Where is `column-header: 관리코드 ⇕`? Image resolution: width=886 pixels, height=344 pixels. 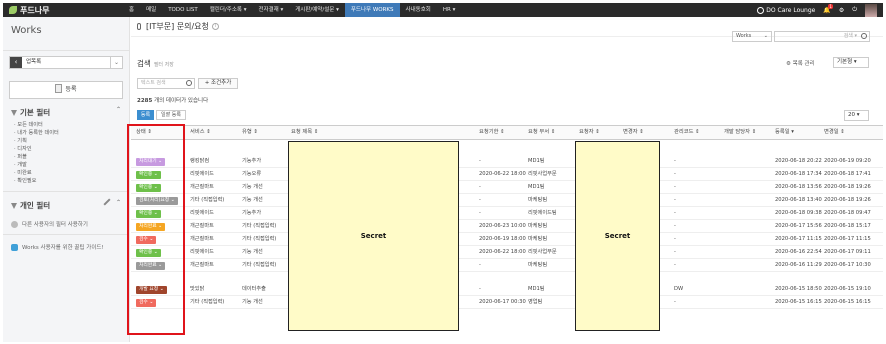 column-header: 관리코드 ⇕ is located at coordinates (687, 132).